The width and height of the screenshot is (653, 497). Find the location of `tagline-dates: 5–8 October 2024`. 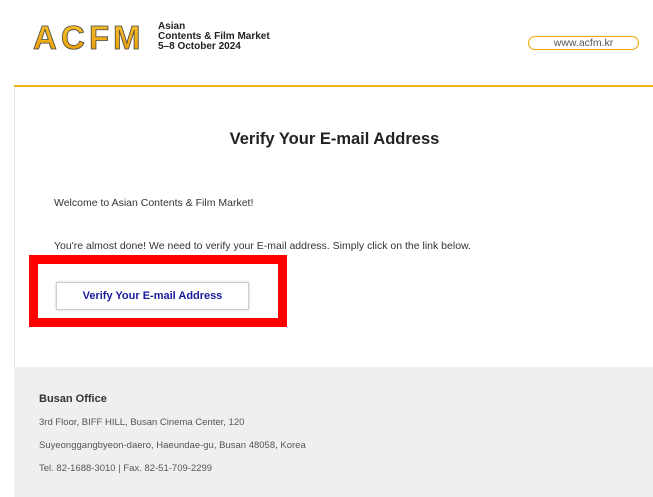

tagline-dates: 5–8 October 2024 is located at coordinates (199, 46).